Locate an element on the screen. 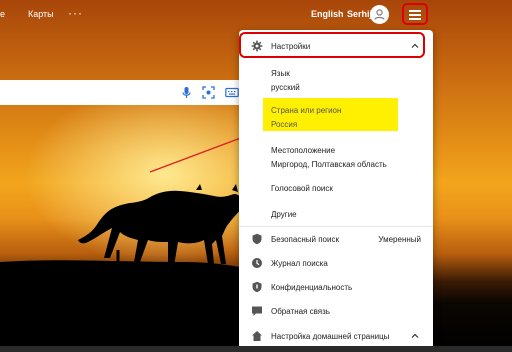  safe-search-value: Умеренный is located at coordinates (399, 239).